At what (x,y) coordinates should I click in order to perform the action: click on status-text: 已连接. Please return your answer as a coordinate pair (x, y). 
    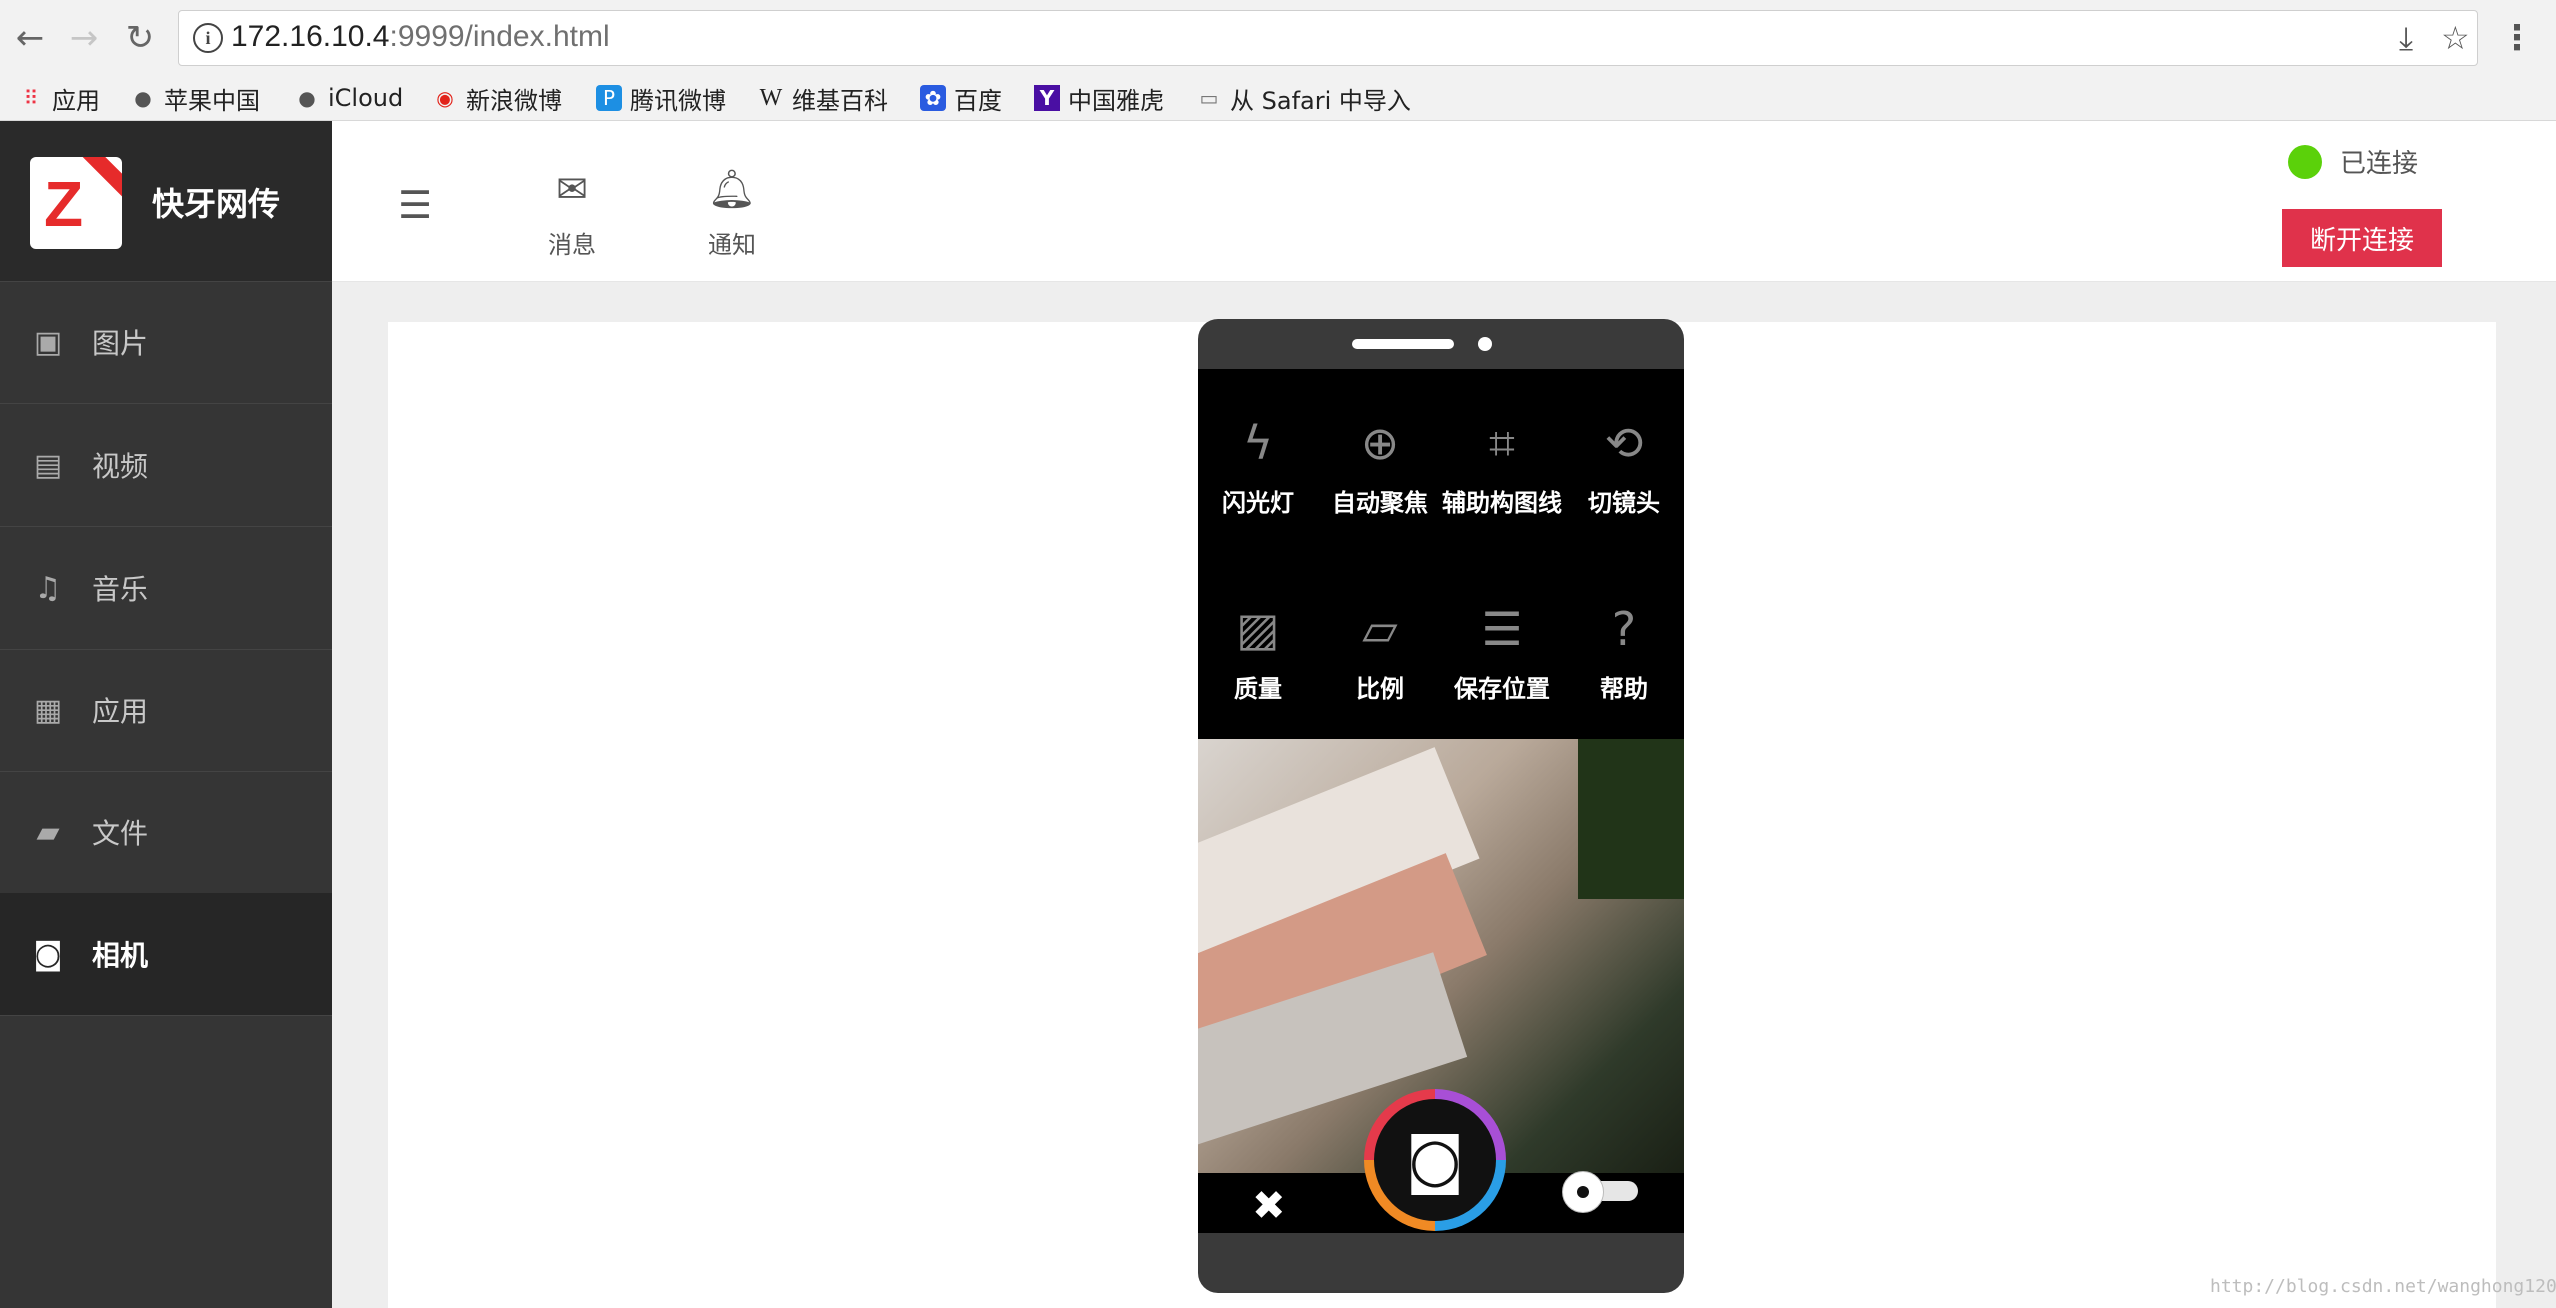
    Looking at the image, I should click on (2379, 164).